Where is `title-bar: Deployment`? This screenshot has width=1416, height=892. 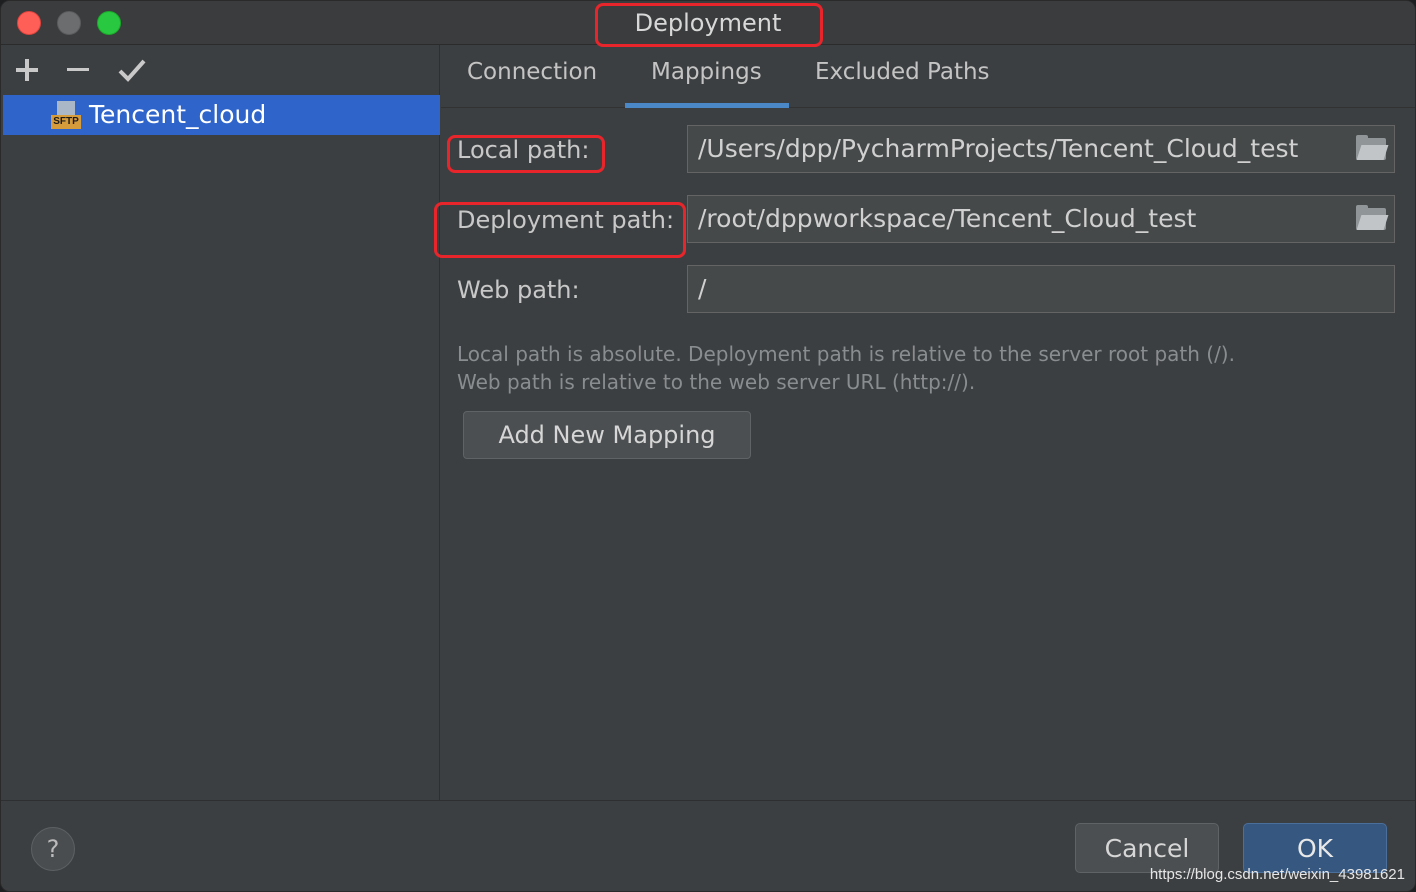 title-bar: Deployment is located at coordinates (708, 23).